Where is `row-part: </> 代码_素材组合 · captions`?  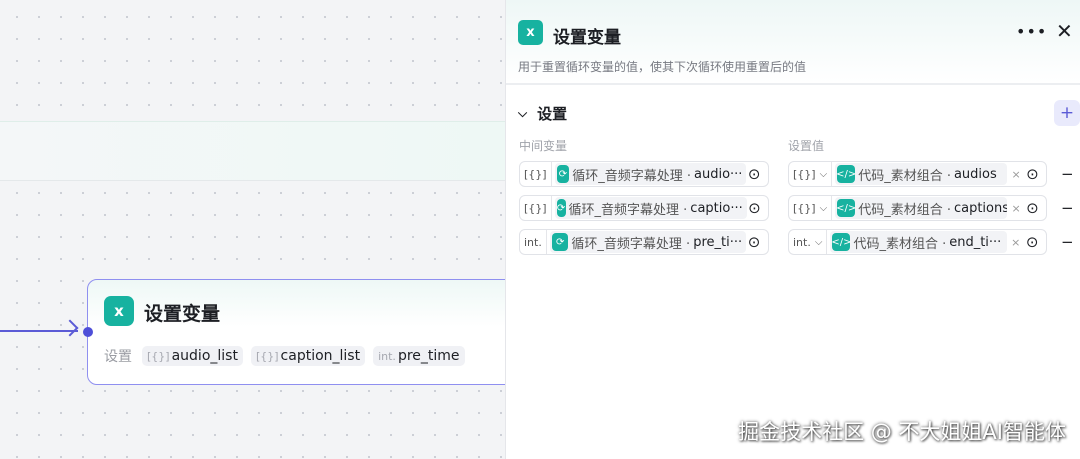
row-part: </> 代码_素材组合 · captions is located at coordinates (921, 208).